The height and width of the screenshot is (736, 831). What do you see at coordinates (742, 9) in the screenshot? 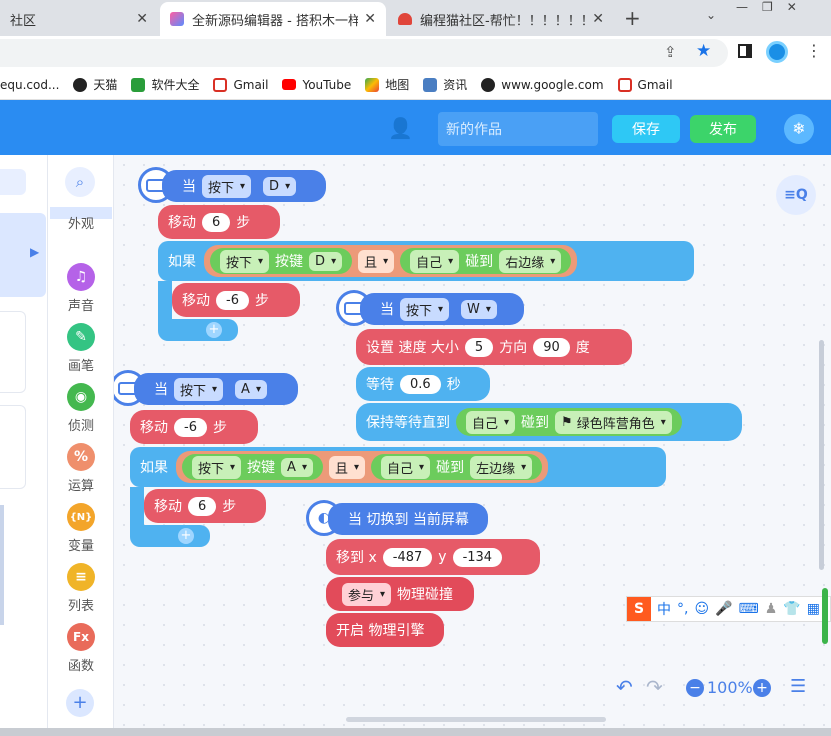
I see `minimize-icon: —` at bounding box center [742, 9].